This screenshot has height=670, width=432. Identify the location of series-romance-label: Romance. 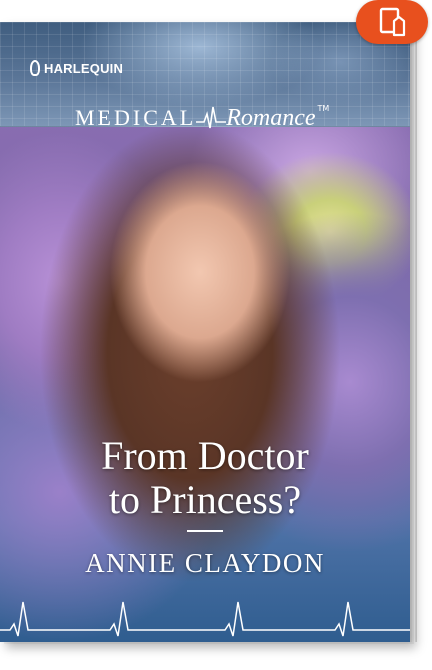
(271, 117).